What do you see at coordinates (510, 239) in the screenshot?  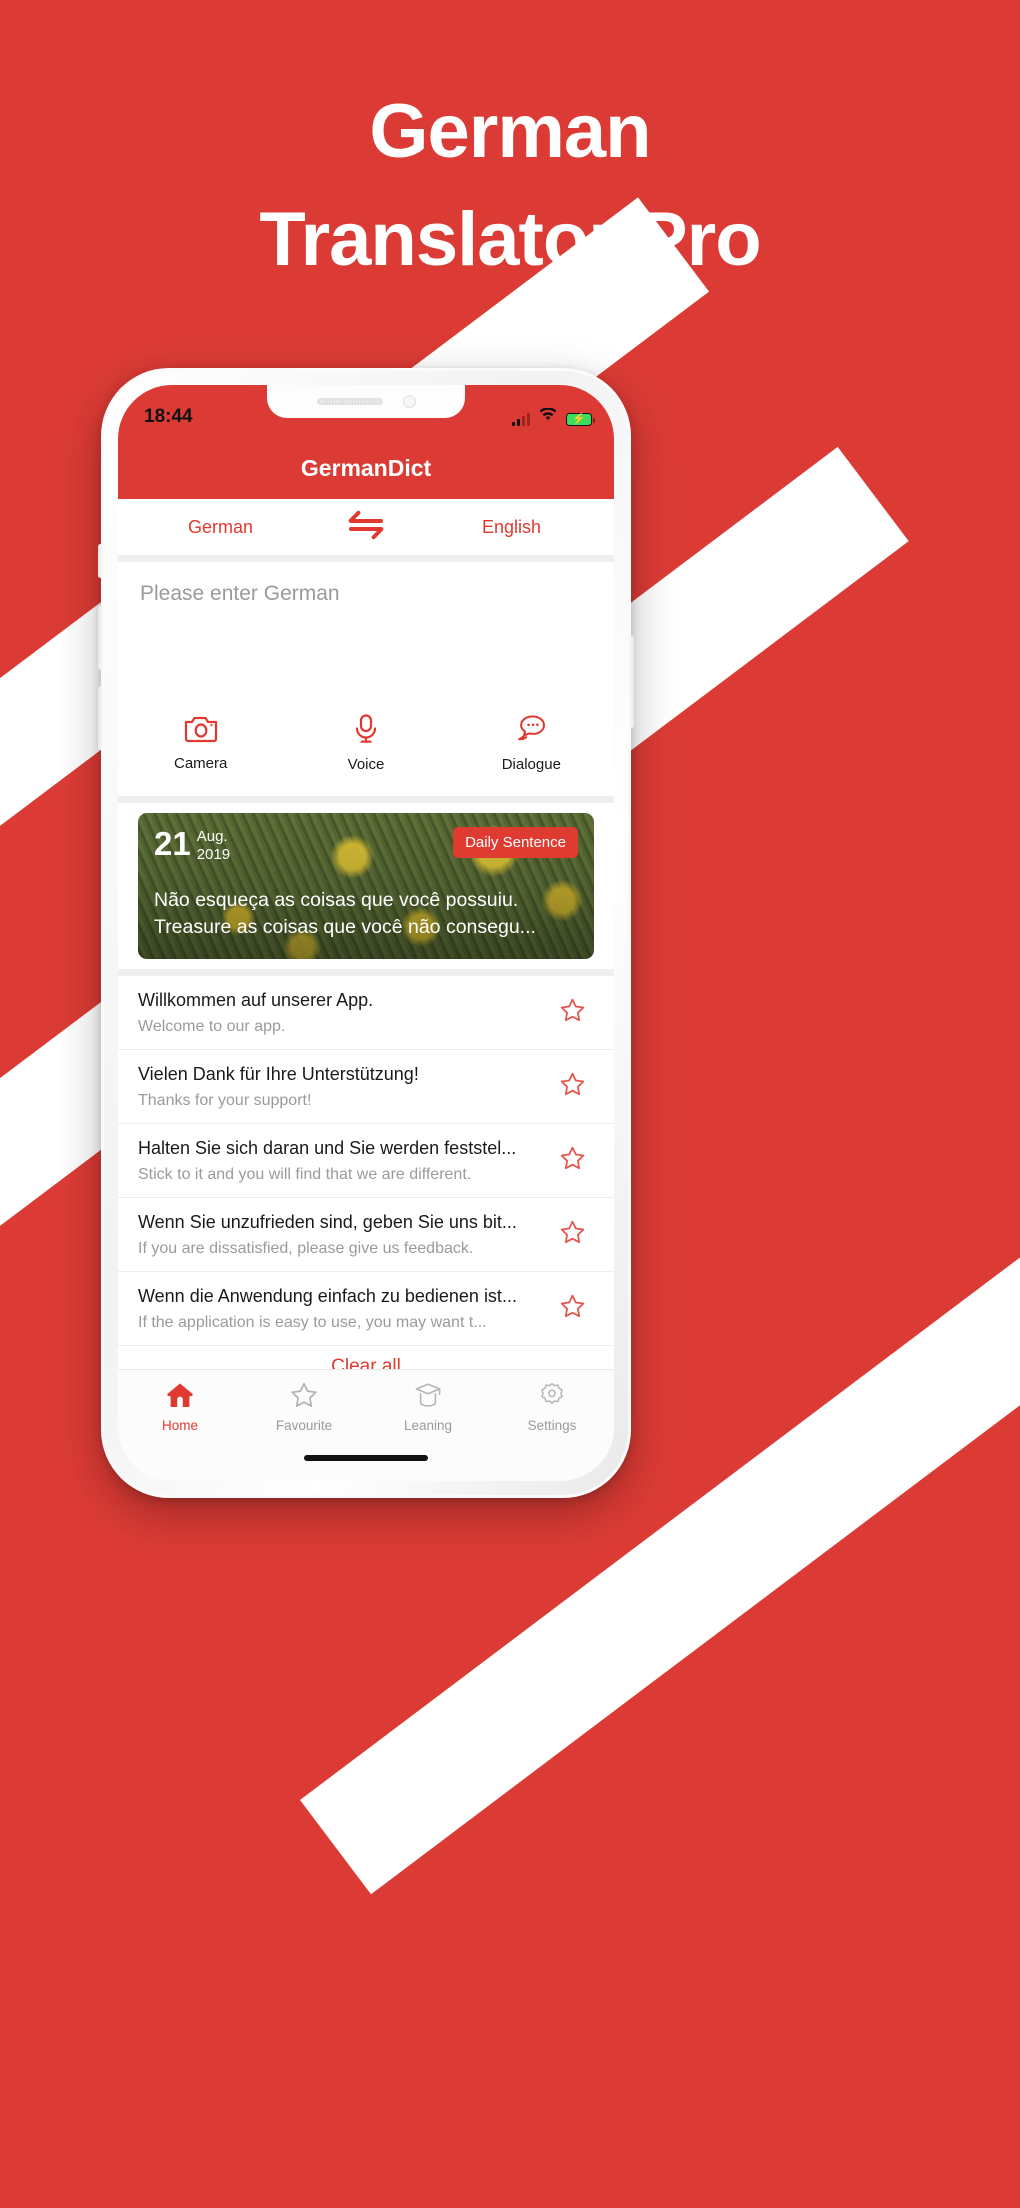 I see `hero-title-line-2: Translator Pro` at bounding box center [510, 239].